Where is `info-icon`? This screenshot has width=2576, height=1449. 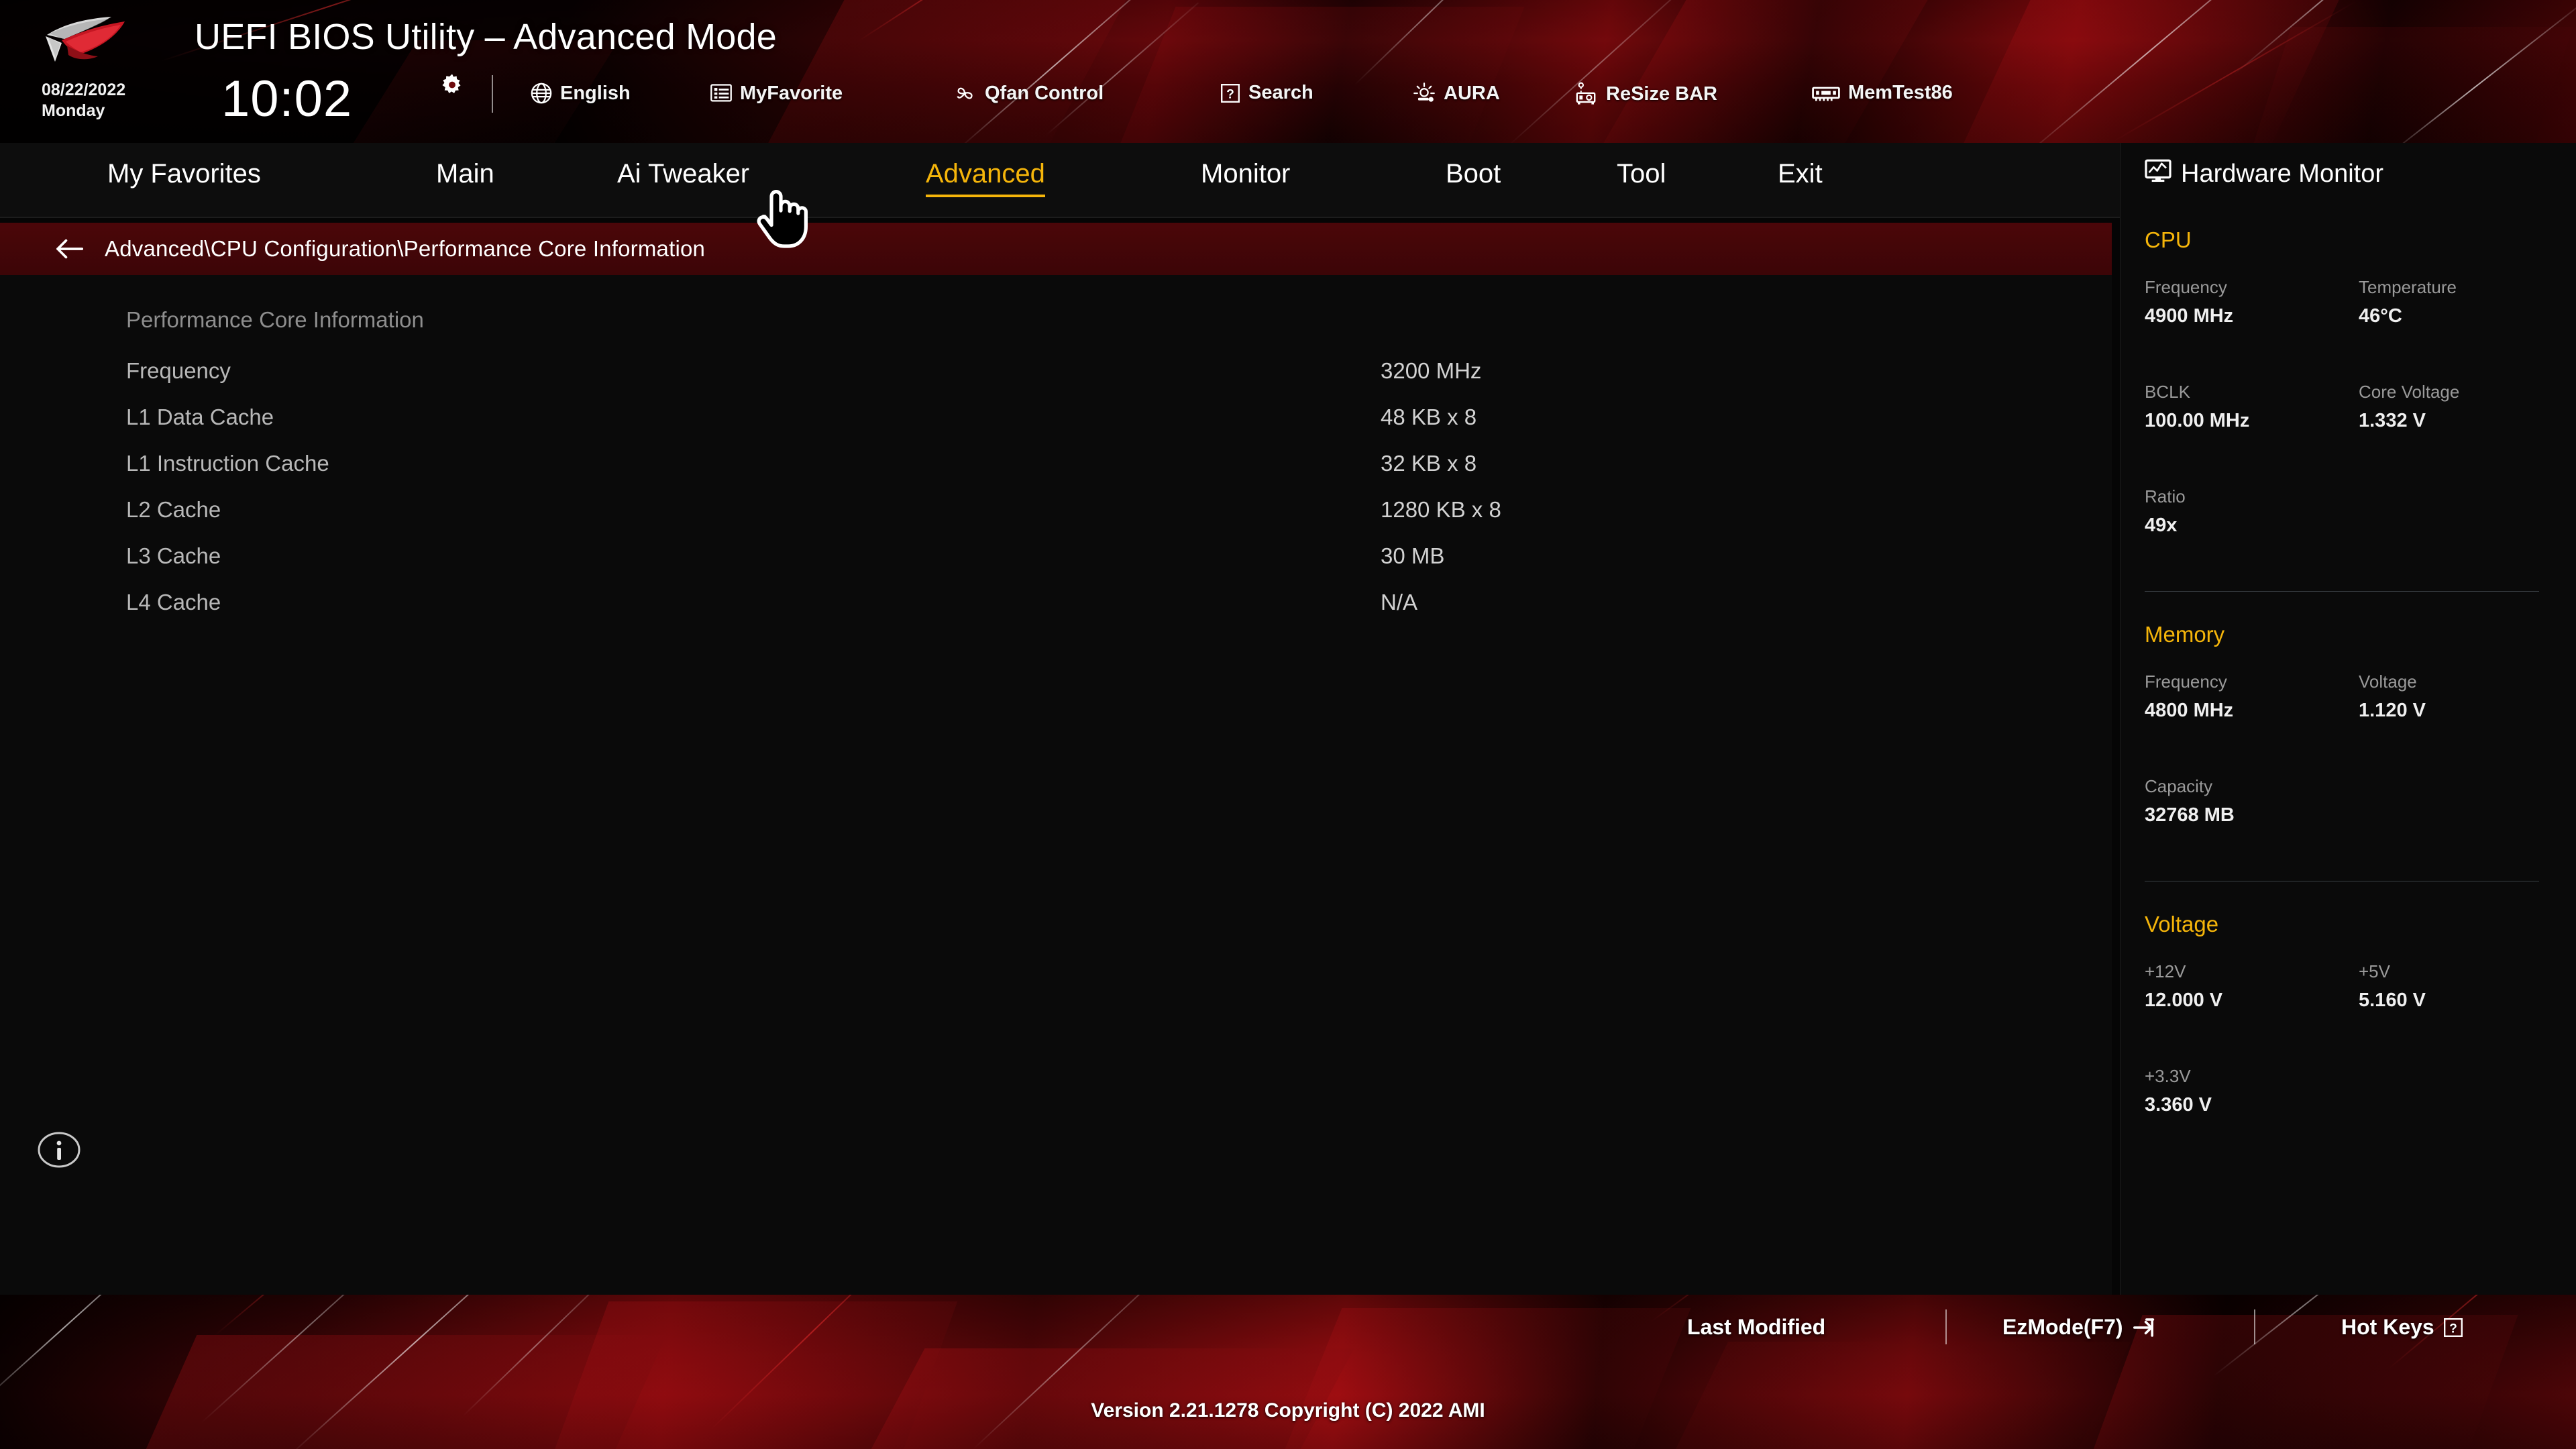
info-icon is located at coordinates (59, 1150).